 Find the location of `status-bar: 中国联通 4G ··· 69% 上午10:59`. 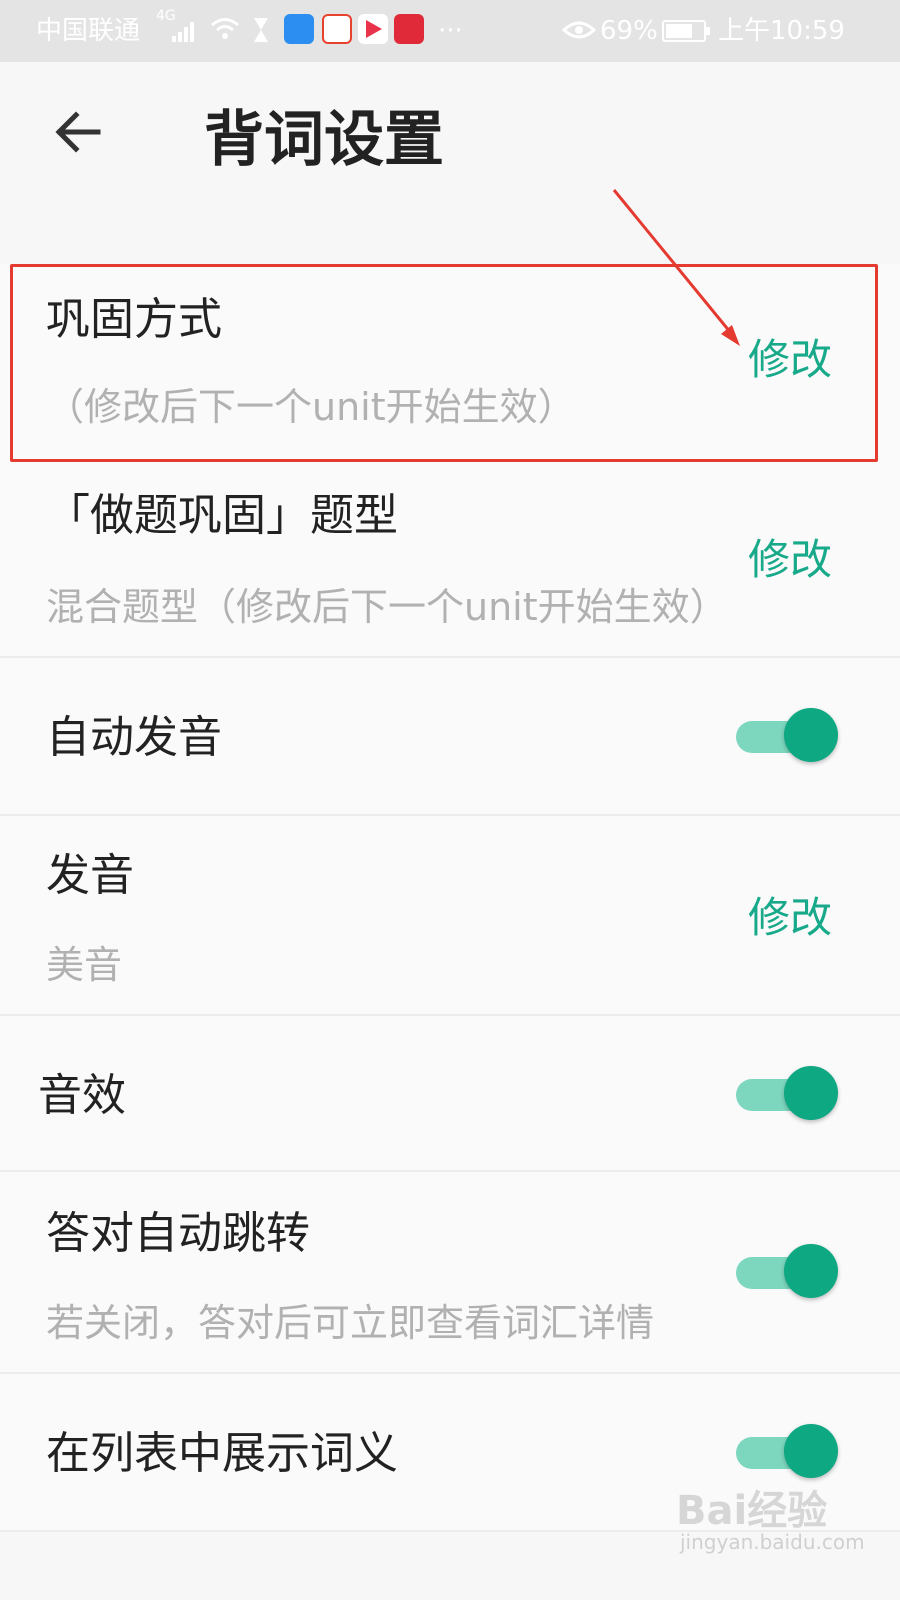

status-bar: 中国联通 4G ··· 69% 上午10:59 is located at coordinates (450, 31).